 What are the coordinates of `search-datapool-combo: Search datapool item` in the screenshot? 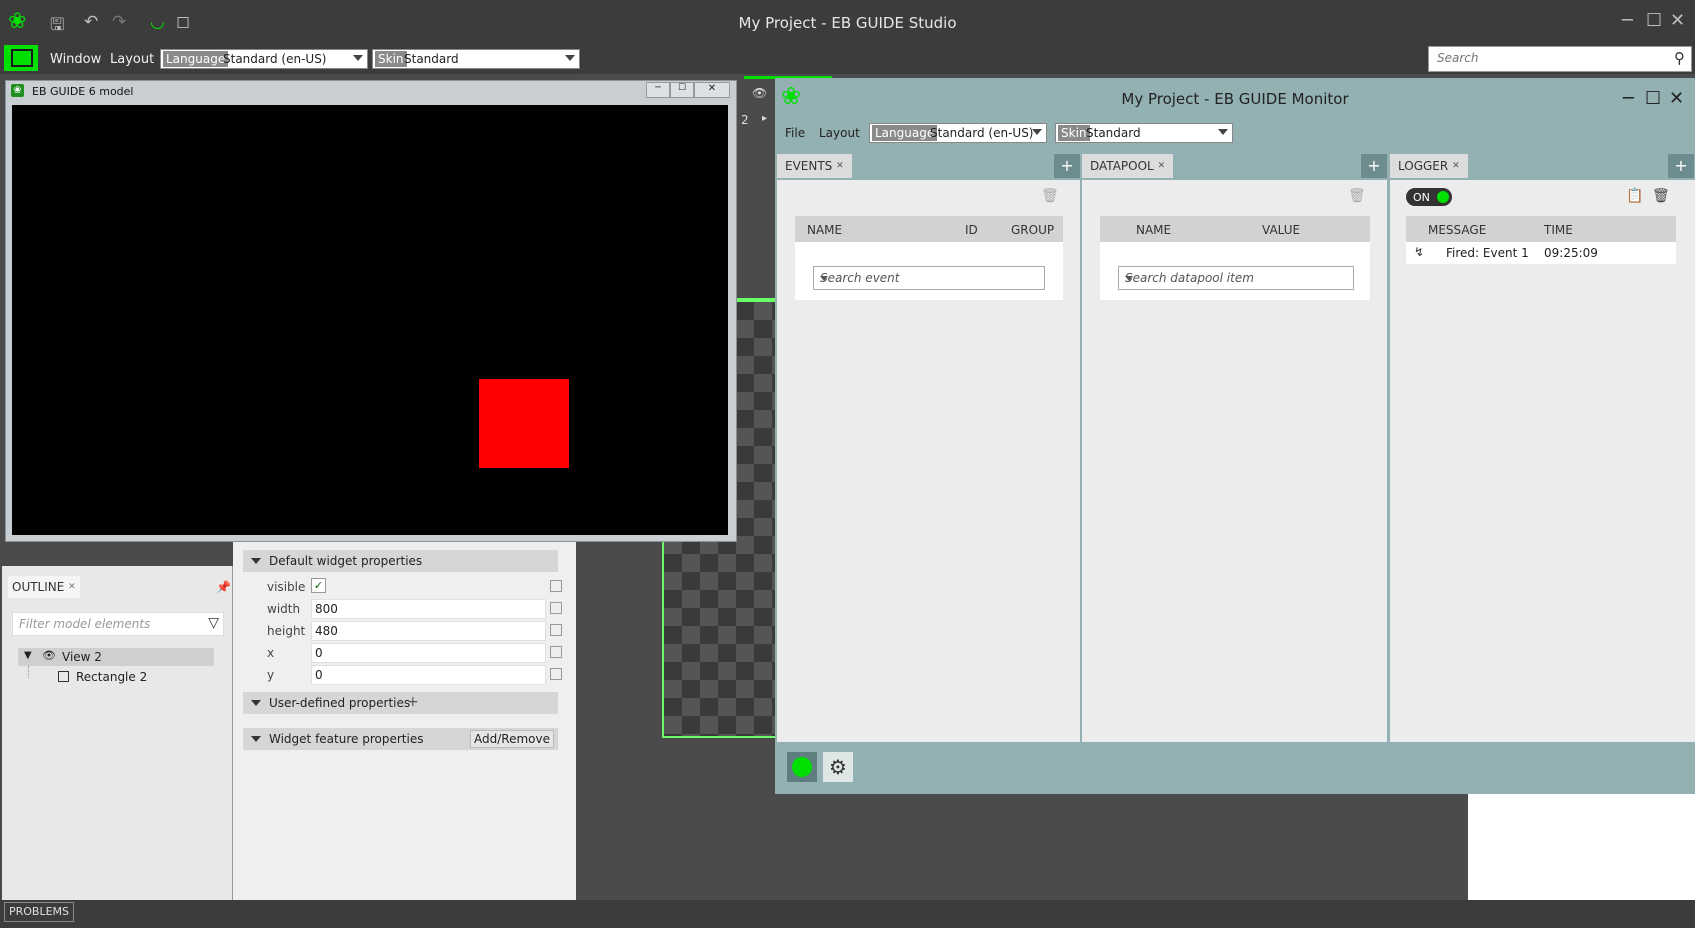 It's located at (1236, 278).